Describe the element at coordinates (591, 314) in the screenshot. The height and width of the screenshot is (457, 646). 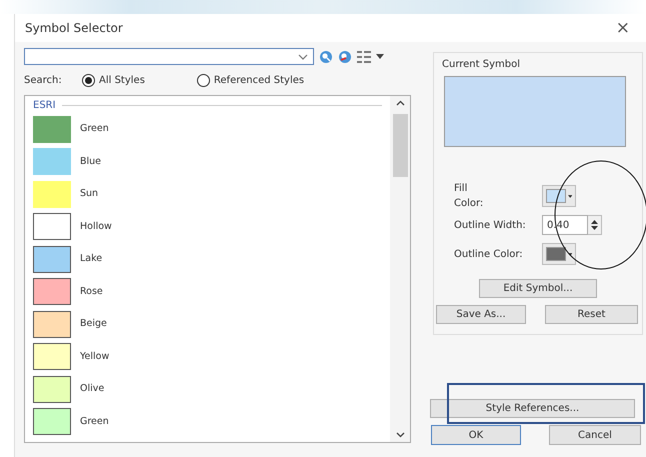
I see `reset-button: Reset` at that location.